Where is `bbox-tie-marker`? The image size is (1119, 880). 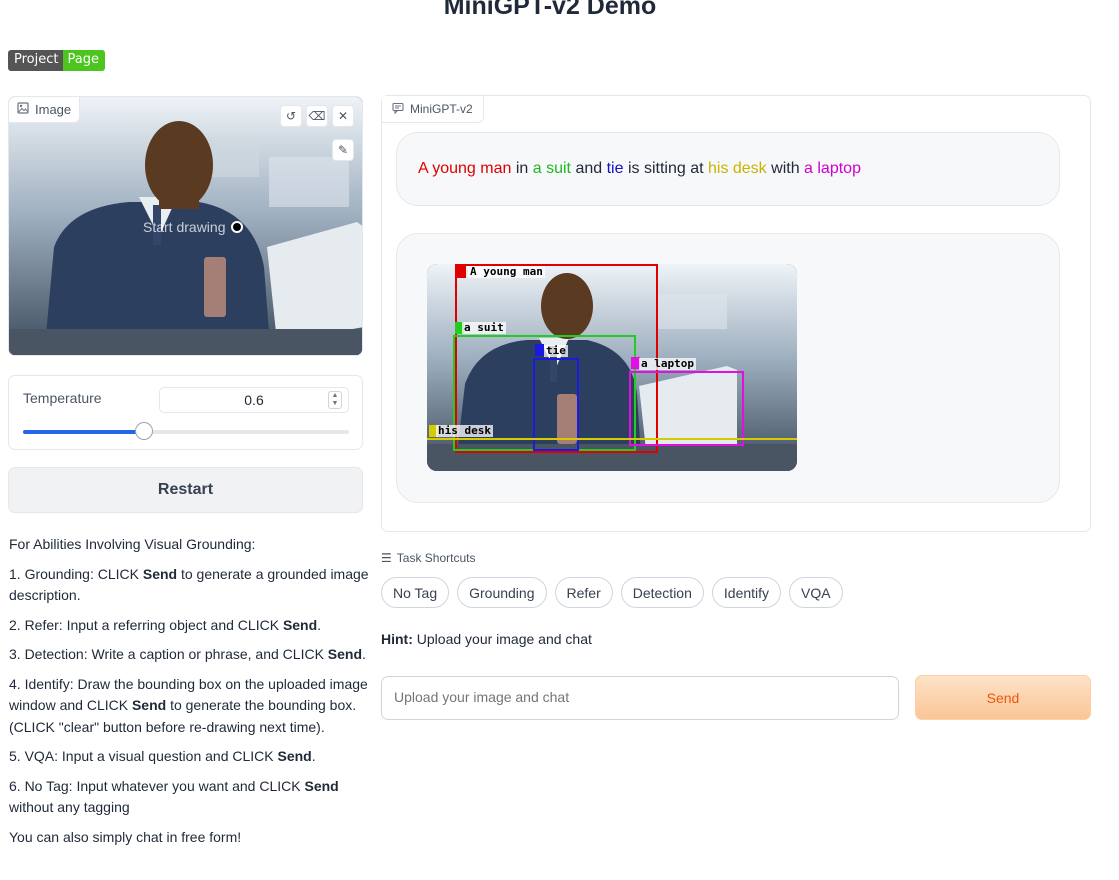 bbox-tie-marker is located at coordinates (539, 350).